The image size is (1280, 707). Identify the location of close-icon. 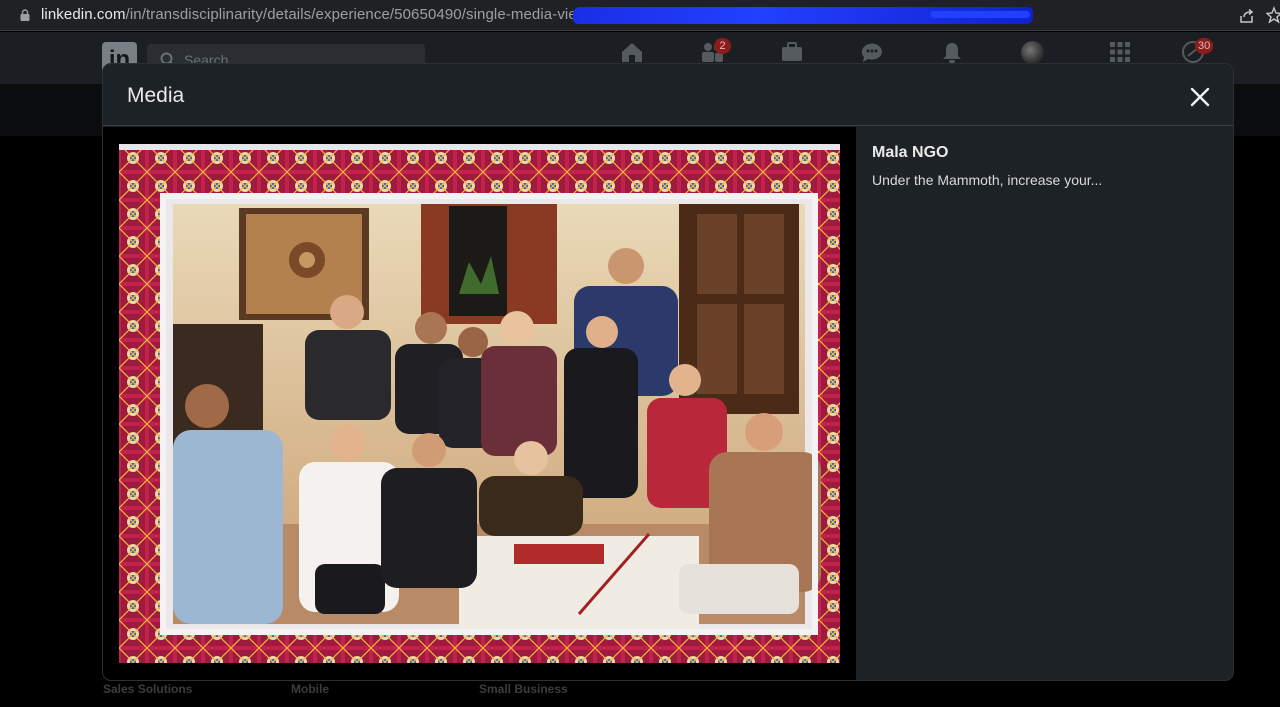
(1200, 97).